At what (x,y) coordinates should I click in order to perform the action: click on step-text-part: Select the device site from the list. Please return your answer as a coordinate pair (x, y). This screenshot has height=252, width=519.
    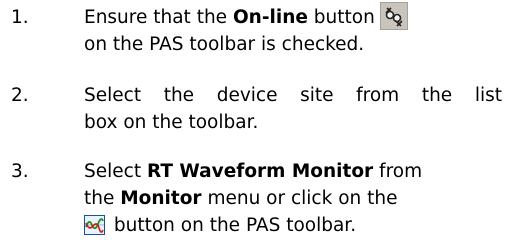
    Looking at the image, I should click on (293, 95).